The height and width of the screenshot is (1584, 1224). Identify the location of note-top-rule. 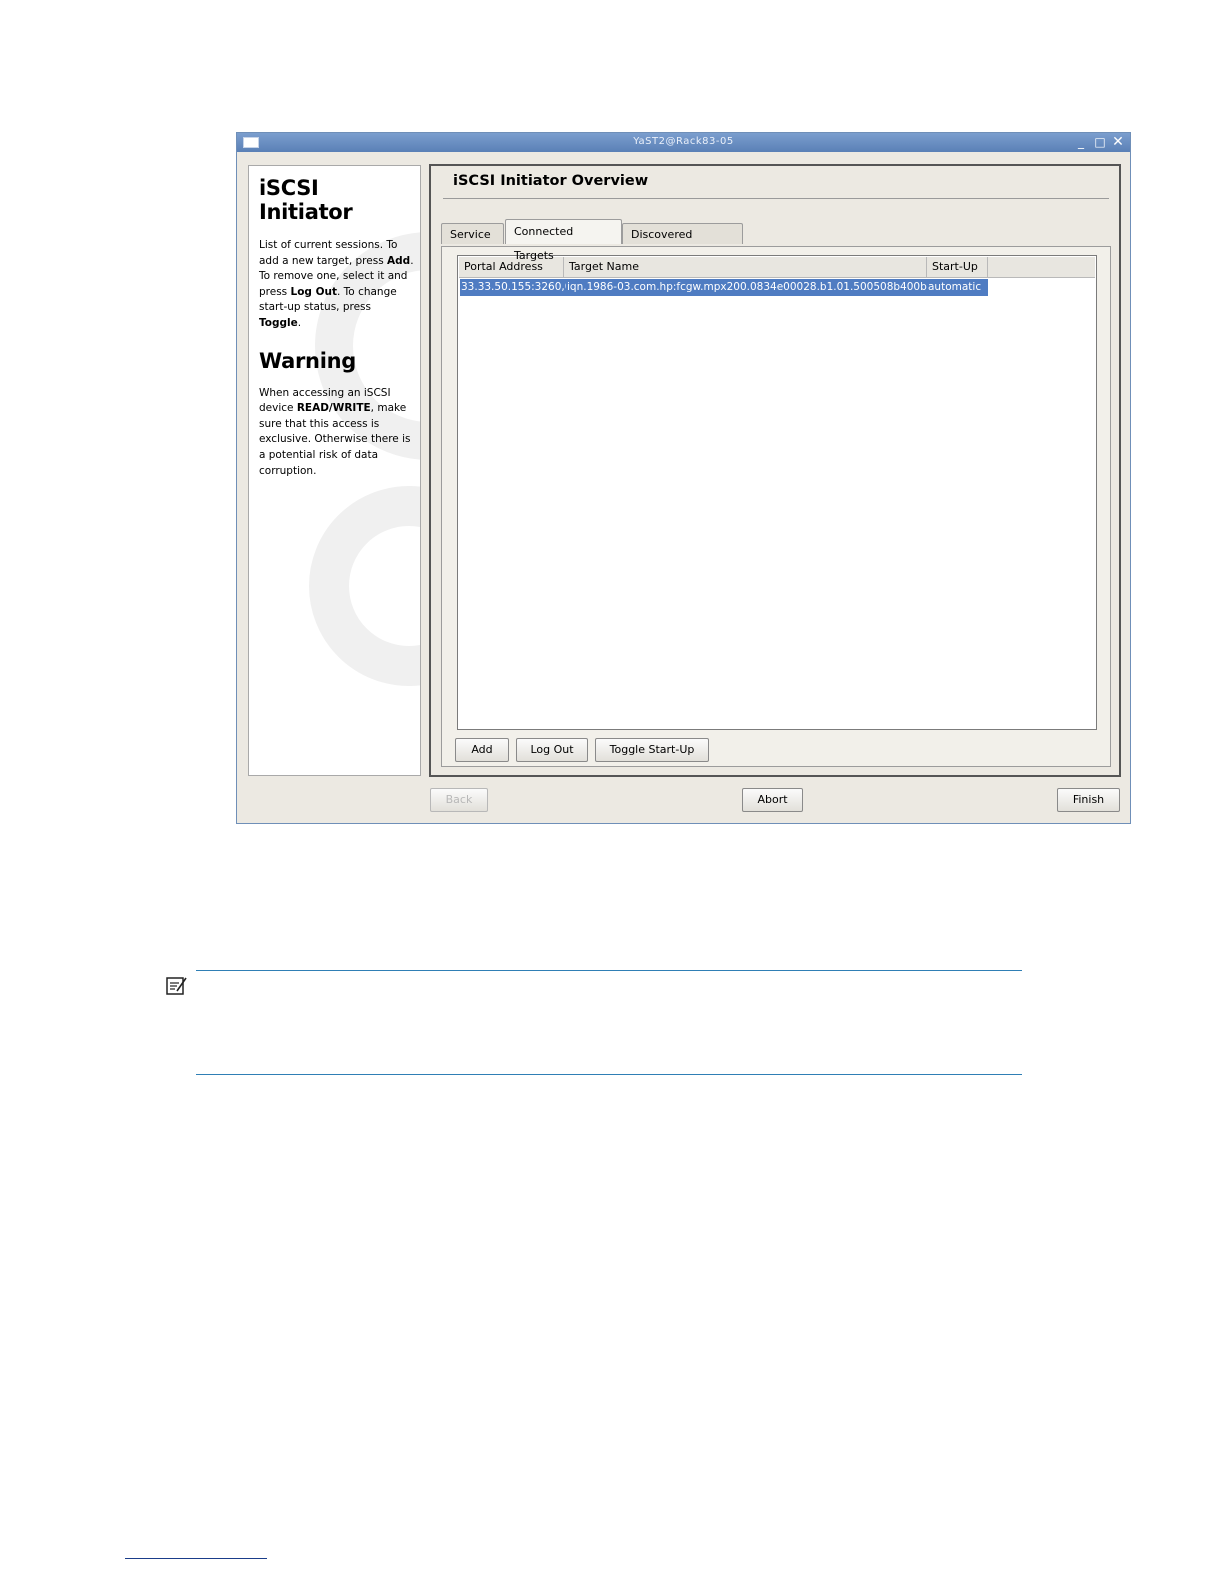
(609, 970).